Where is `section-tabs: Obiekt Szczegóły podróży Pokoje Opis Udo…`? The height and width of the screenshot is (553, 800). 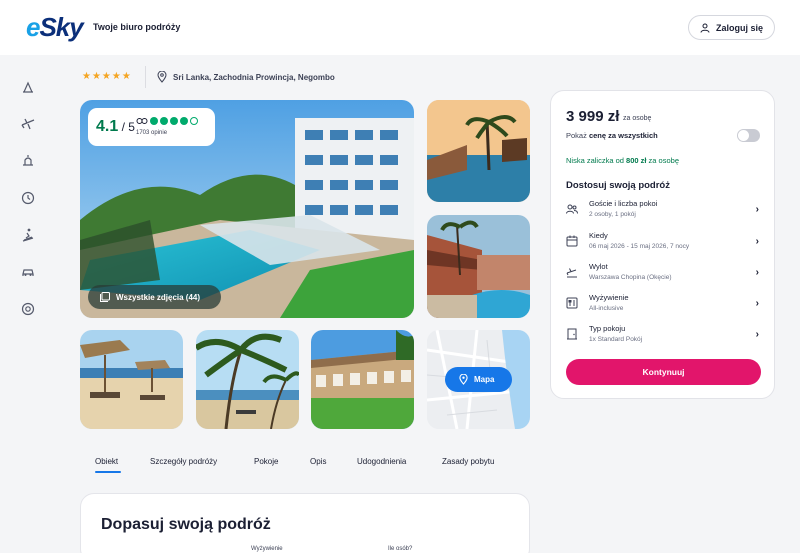 section-tabs: Obiekt Szczegóły podróży Pokoje Opis Udo… is located at coordinates (305, 465).